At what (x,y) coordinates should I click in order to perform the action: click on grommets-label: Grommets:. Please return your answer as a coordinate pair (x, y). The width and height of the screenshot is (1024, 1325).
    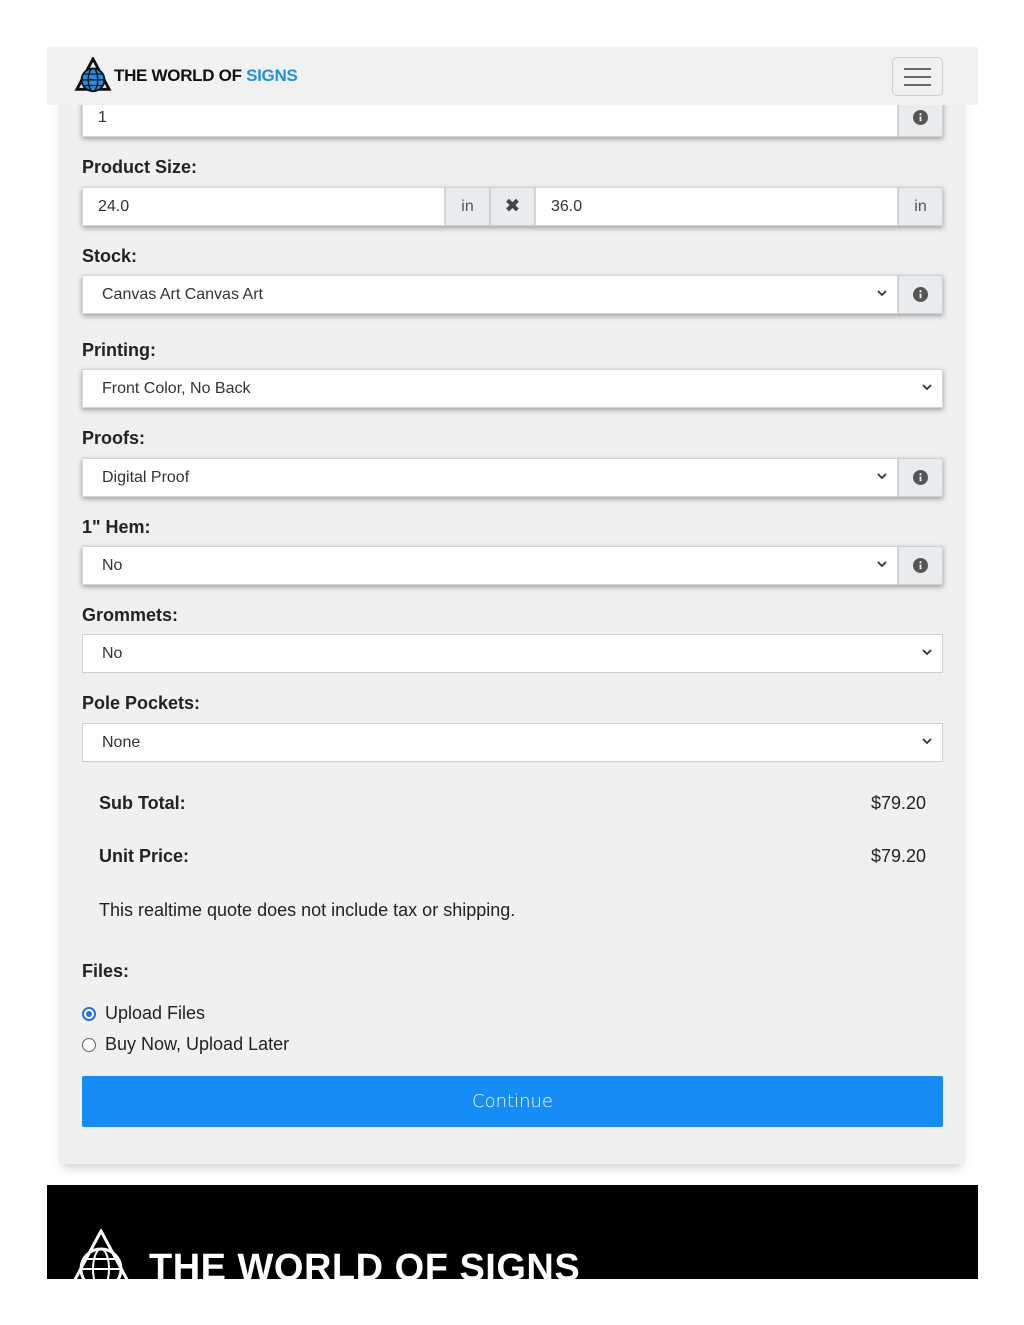
    Looking at the image, I should click on (130, 615).